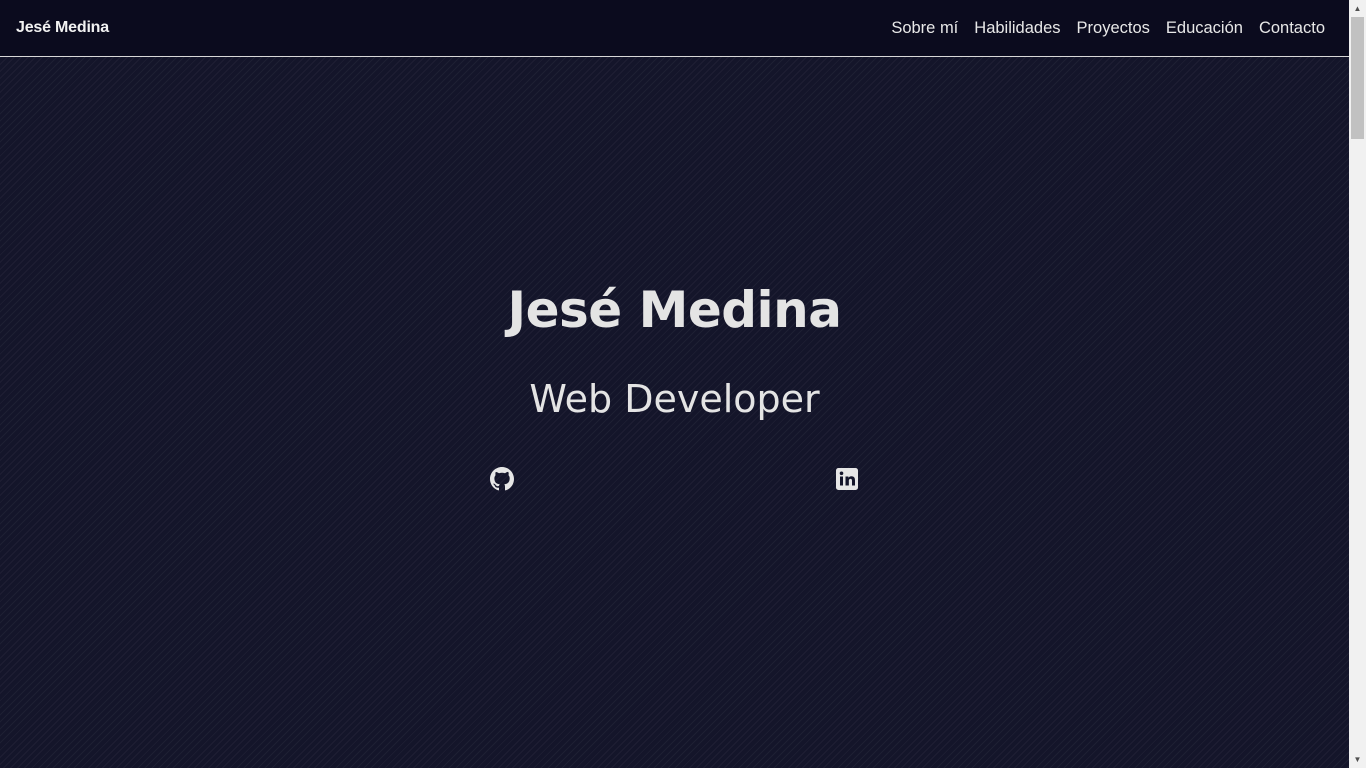 The height and width of the screenshot is (768, 1366). What do you see at coordinates (1357, 78) in the screenshot?
I see `scrollbar-thumb` at bounding box center [1357, 78].